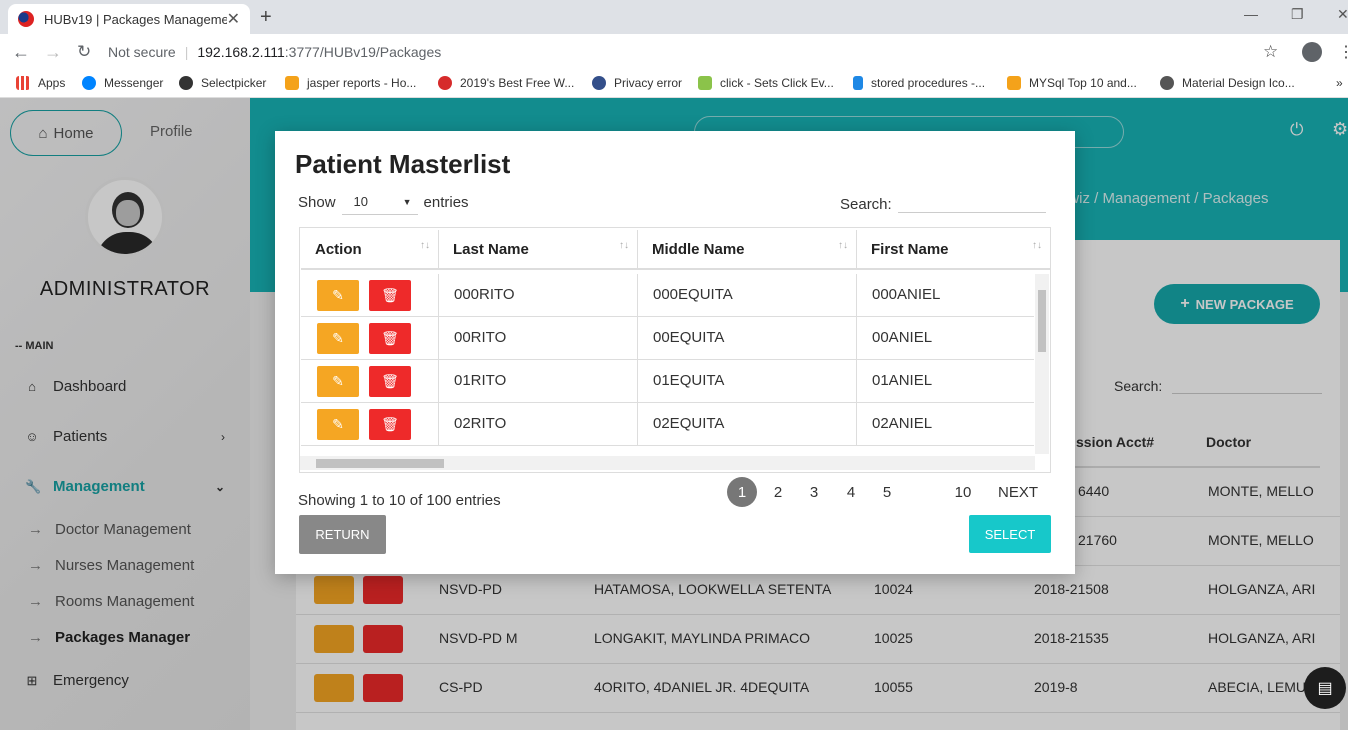  I want to click on home-label: Home, so click(73, 133).